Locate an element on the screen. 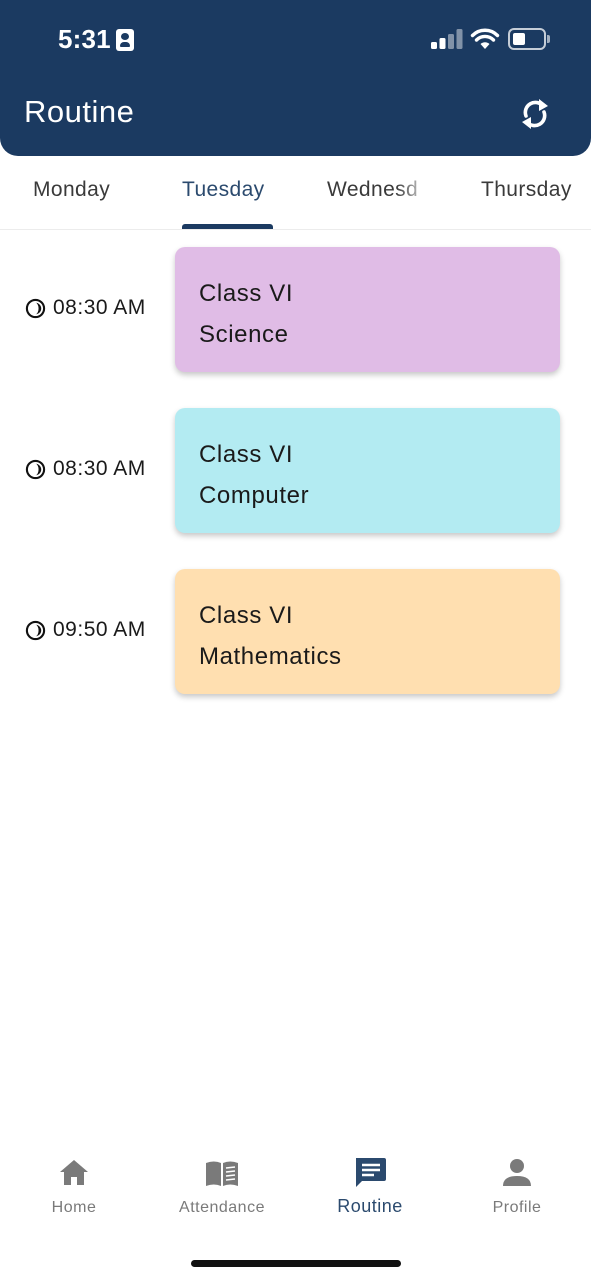  home-icon is located at coordinates (74, 1172).